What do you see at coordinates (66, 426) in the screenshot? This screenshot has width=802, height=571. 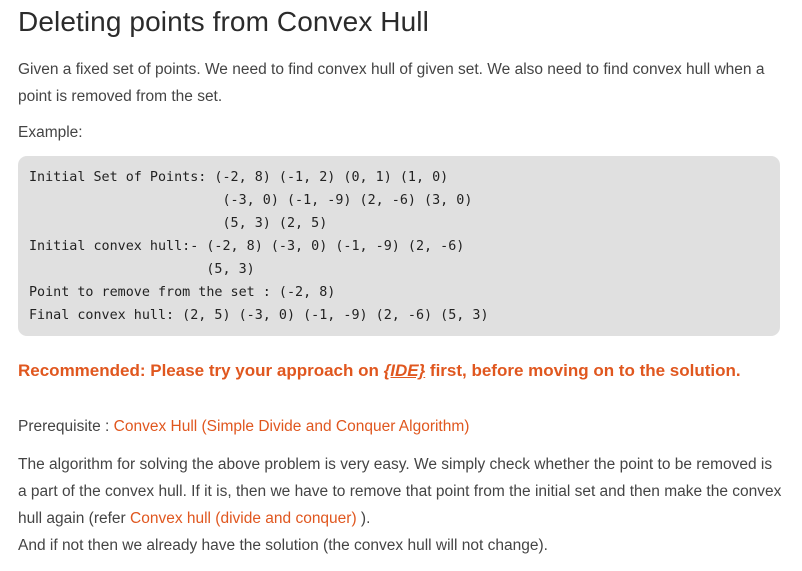 I see `prerequisite-label: Prerequisite :` at bounding box center [66, 426].